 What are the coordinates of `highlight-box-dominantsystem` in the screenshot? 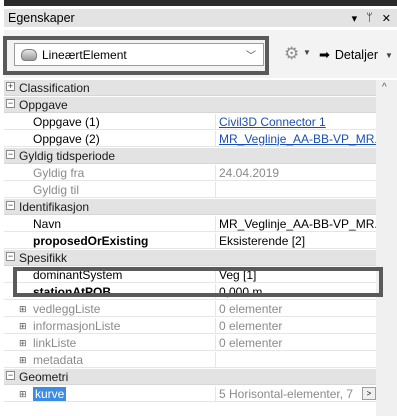 It's located at (198, 282).